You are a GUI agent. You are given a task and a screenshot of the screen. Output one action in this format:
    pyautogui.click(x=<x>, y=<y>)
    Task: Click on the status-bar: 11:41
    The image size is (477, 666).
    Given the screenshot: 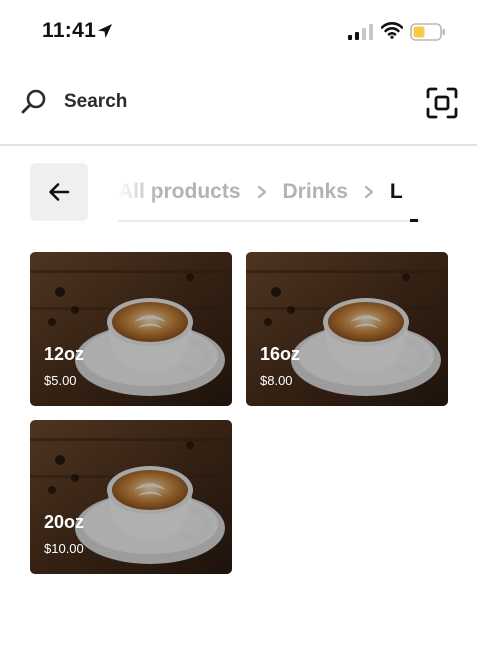 What is the action you would take?
    pyautogui.click(x=238, y=31)
    